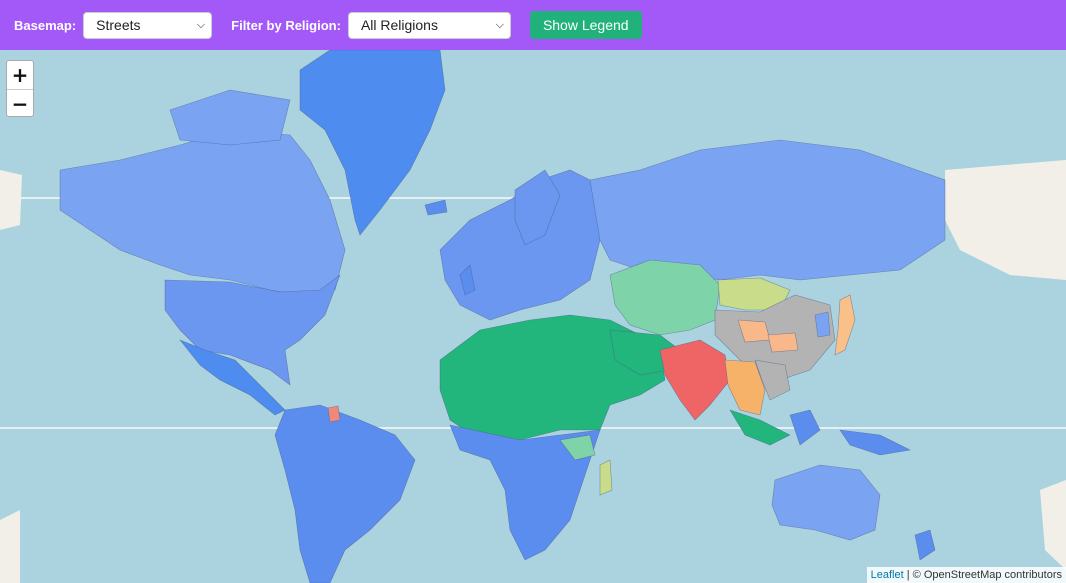 This screenshot has height=583, width=1066. I want to click on religion-filter-value: All Religions, so click(399, 25).